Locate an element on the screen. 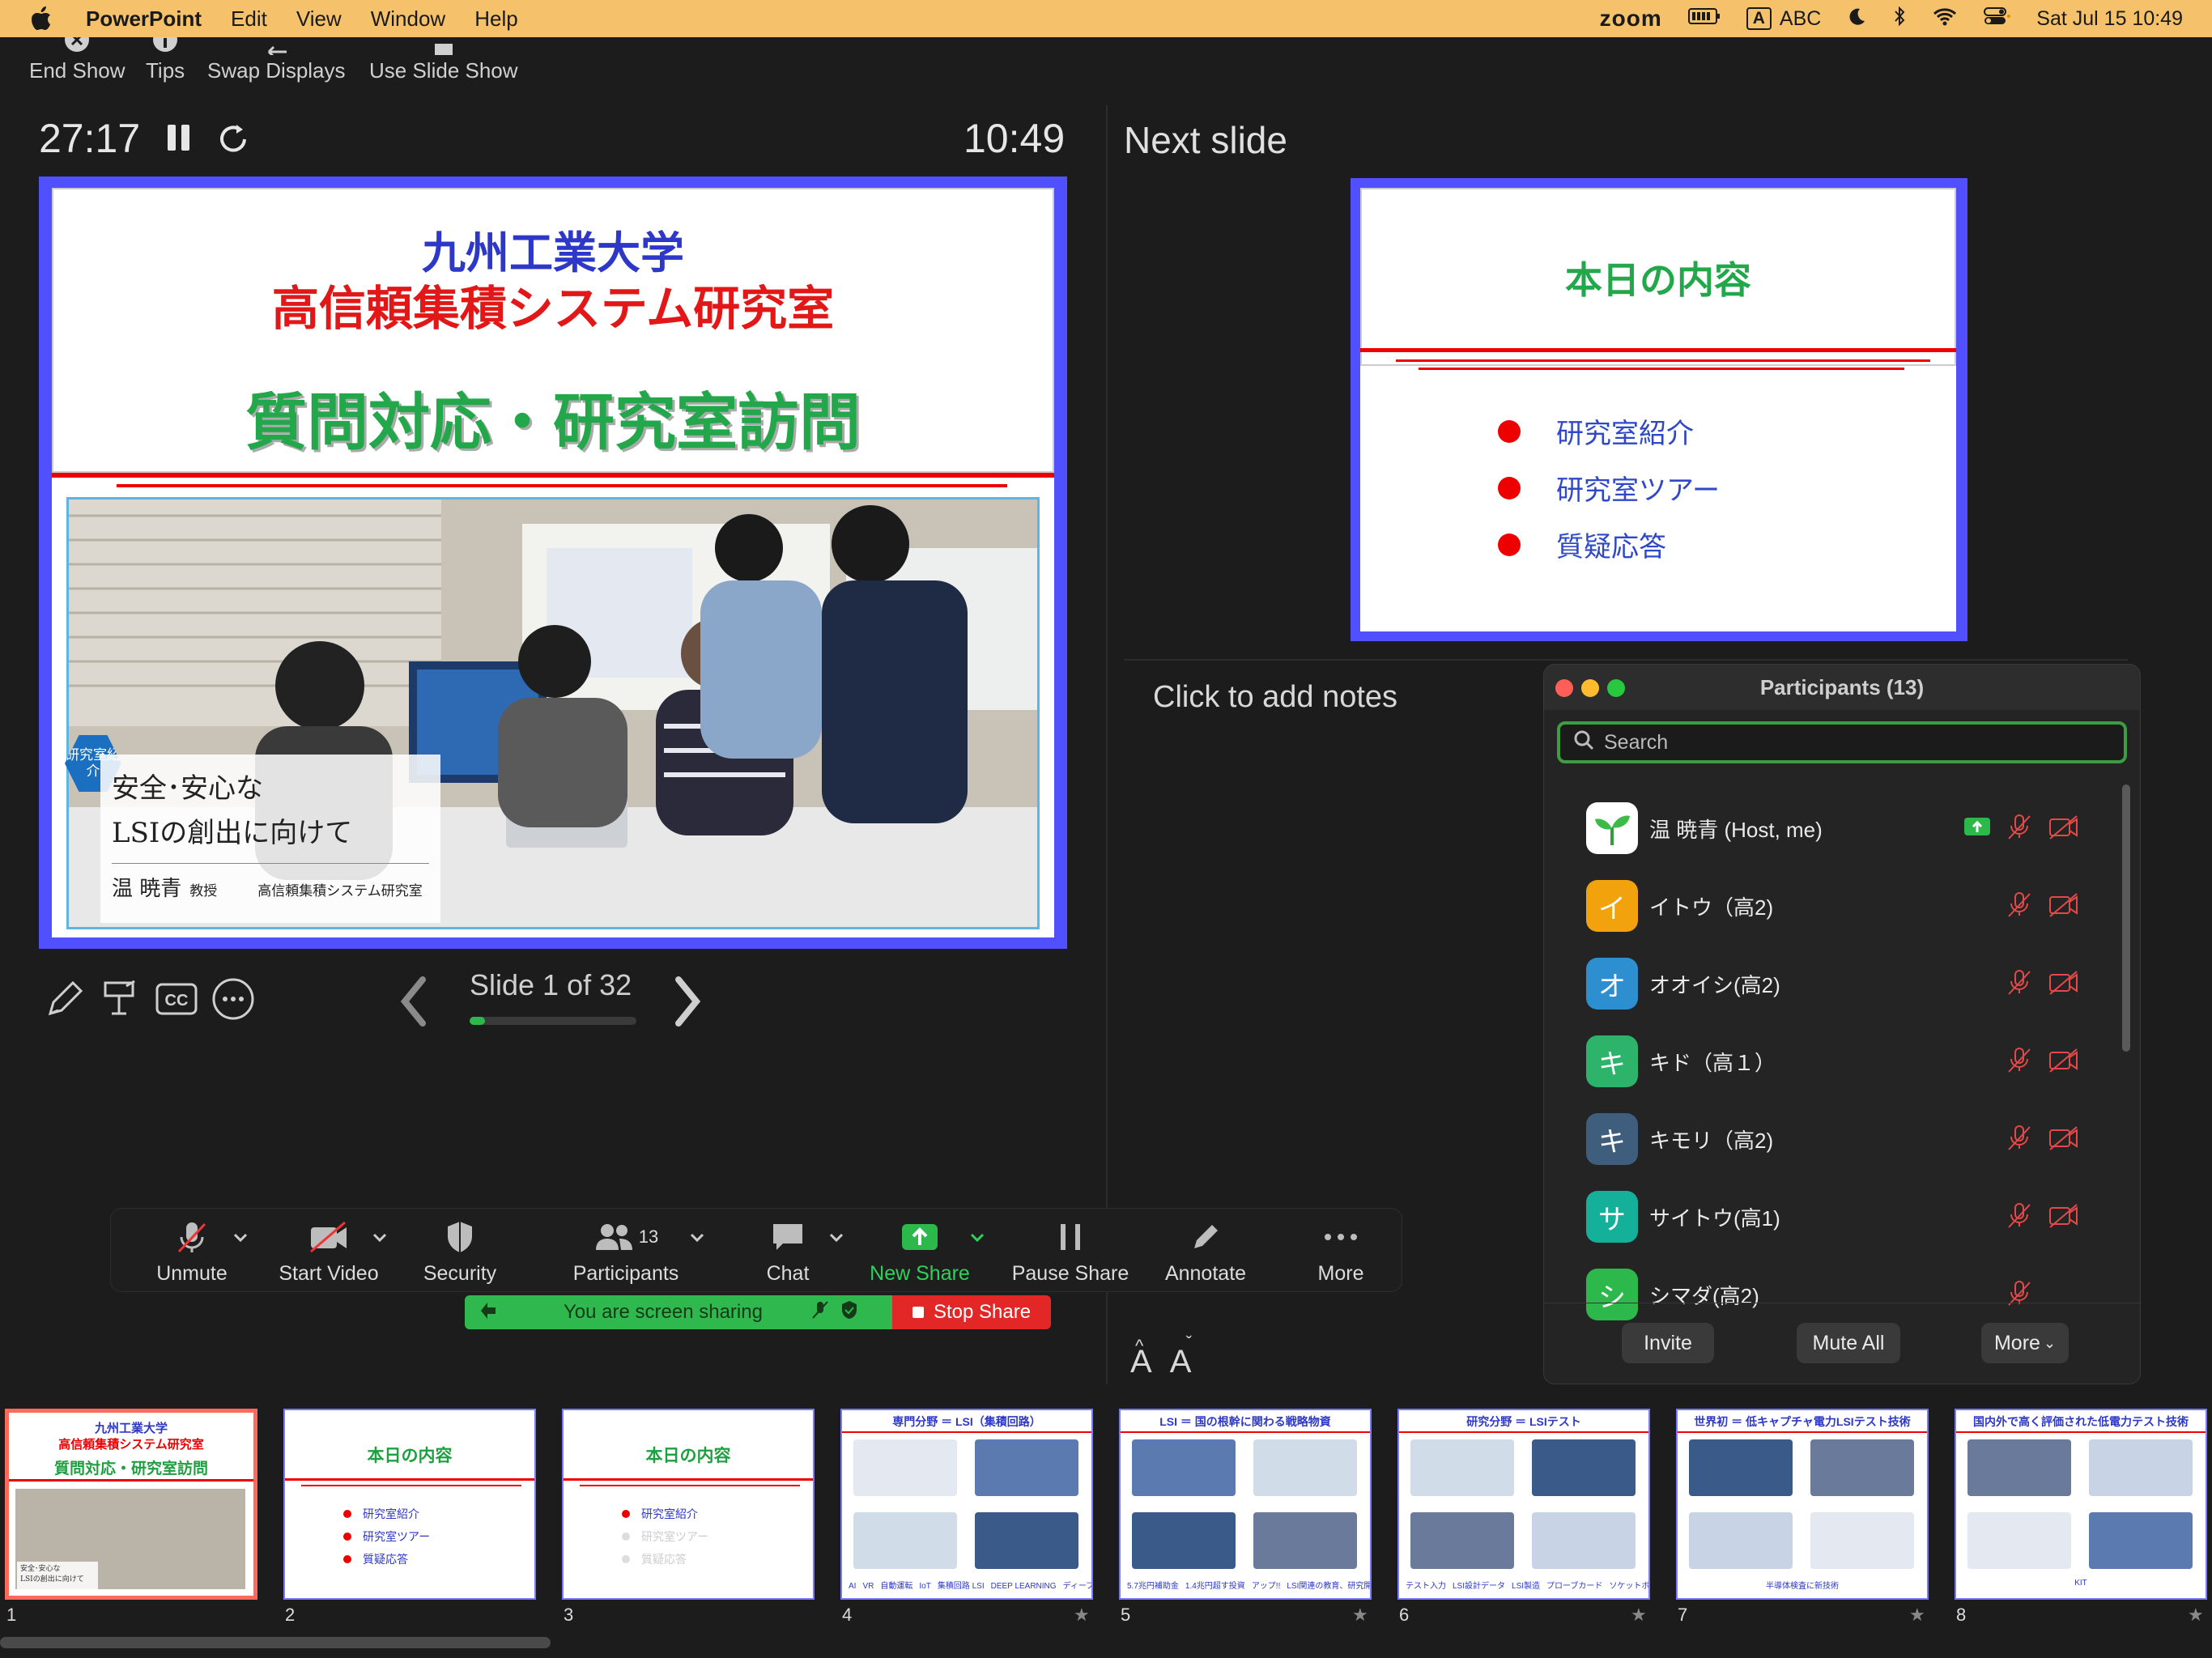  pause-share-label: Pause Share is located at coordinates (1070, 1273).